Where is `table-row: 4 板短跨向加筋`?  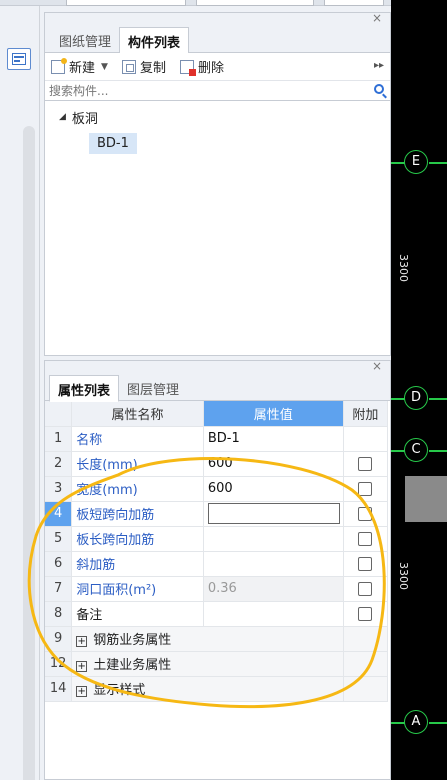 table-row: 4 板短跨向加筋 is located at coordinates (217, 514).